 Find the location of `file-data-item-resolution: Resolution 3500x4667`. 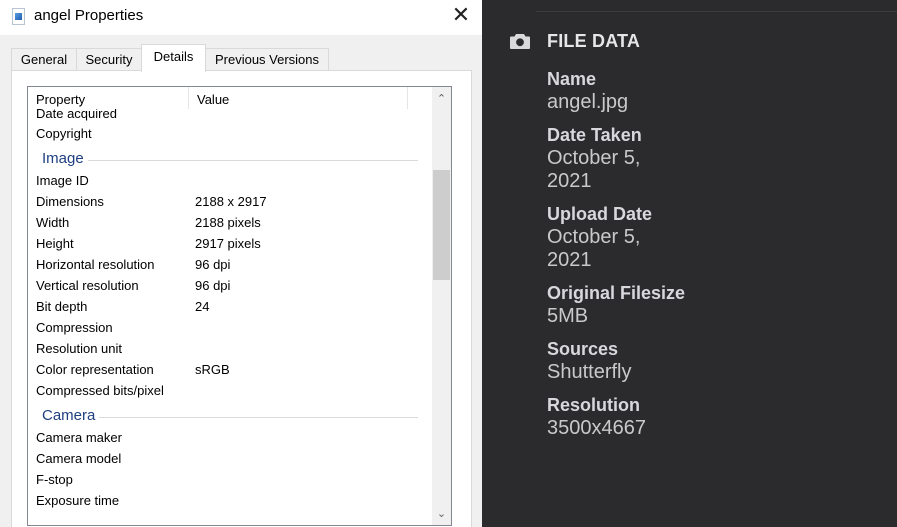

file-data-item-resolution: Resolution 3500x4667 is located at coordinates (647, 416).